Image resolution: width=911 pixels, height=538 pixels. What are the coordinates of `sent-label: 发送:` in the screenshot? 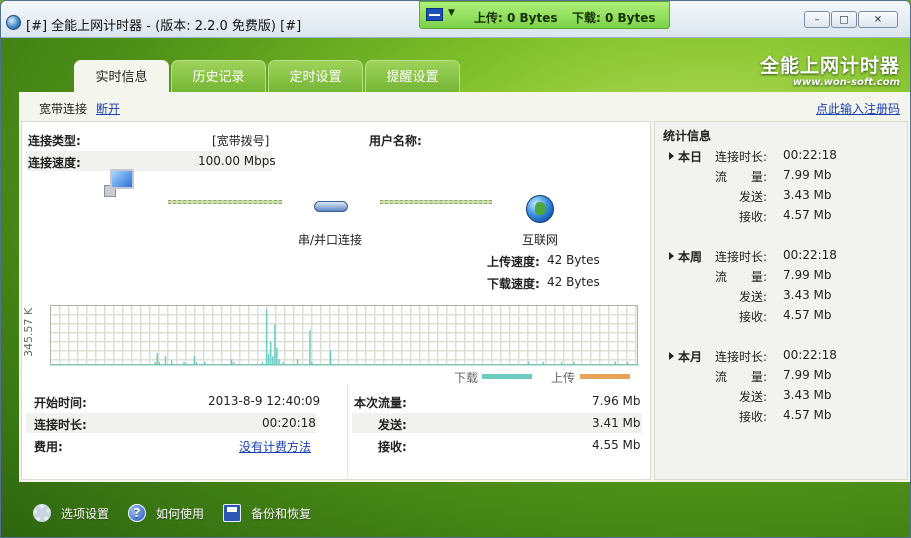 It's located at (392, 425).